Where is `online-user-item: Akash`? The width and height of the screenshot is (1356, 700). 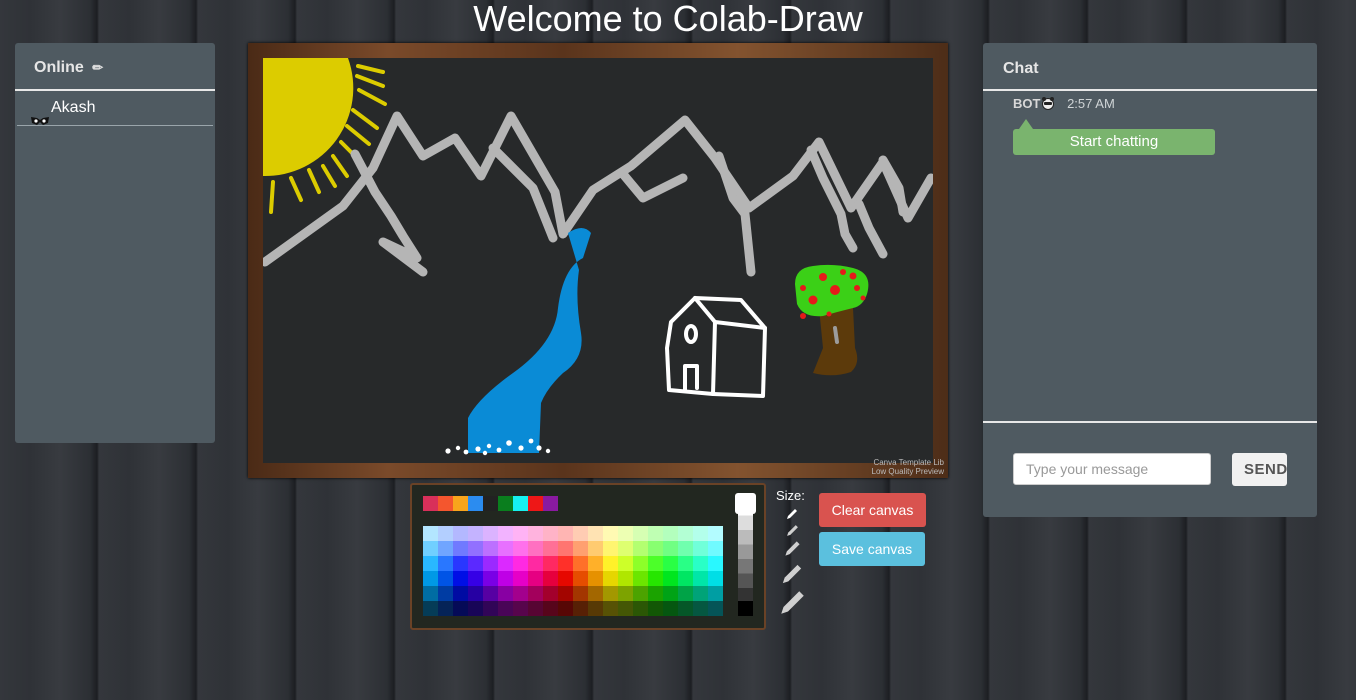
online-user-item: Akash is located at coordinates (115, 108).